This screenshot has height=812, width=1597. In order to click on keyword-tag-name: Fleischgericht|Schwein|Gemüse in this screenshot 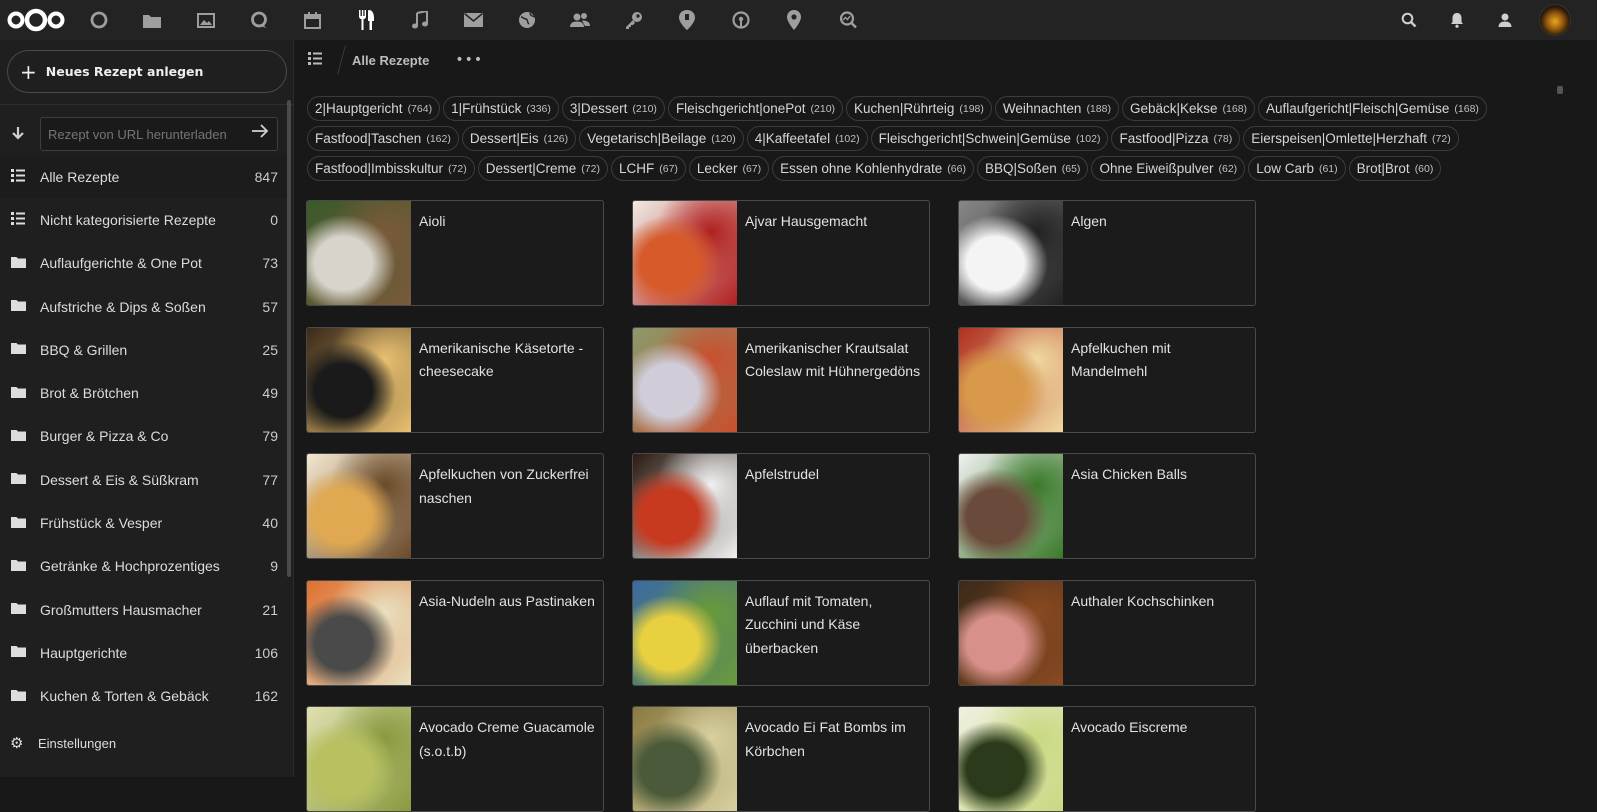, I will do `click(974, 138)`.